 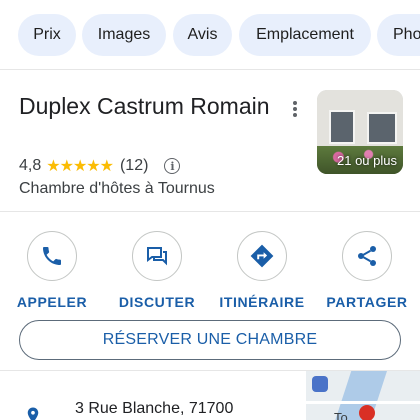 What do you see at coordinates (52, 256) in the screenshot?
I see `phone-icon` at bounding box center [52, 256].